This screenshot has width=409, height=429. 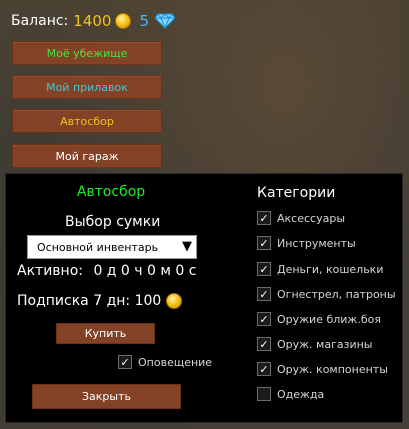 I want to click on balance-label: Баланс:, so click(x=40, y=21).